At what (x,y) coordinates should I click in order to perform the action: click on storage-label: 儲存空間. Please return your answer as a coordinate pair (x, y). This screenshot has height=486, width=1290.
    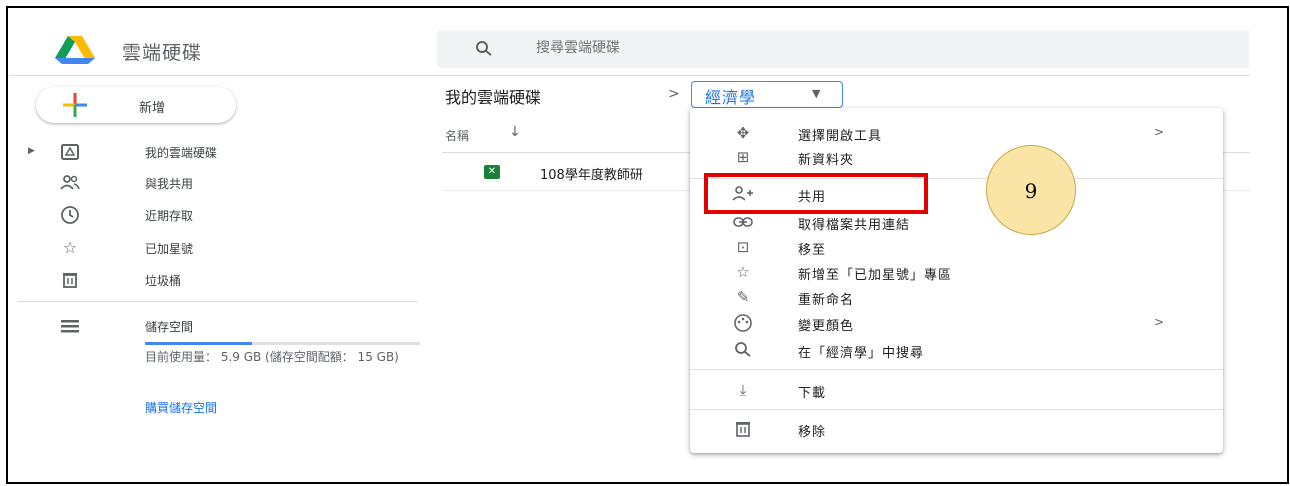
    Looking at the image, I should click on (169, 327).